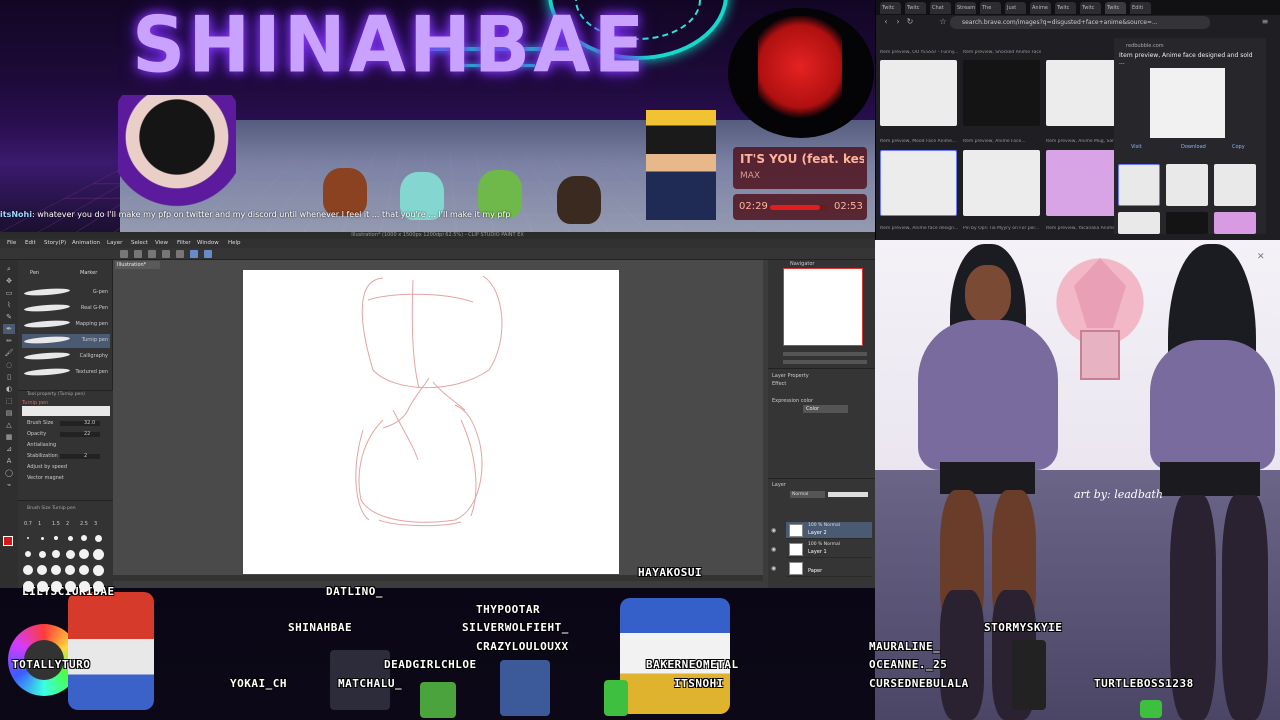  I want to click on forward-icon: ›, so click(898, 22).